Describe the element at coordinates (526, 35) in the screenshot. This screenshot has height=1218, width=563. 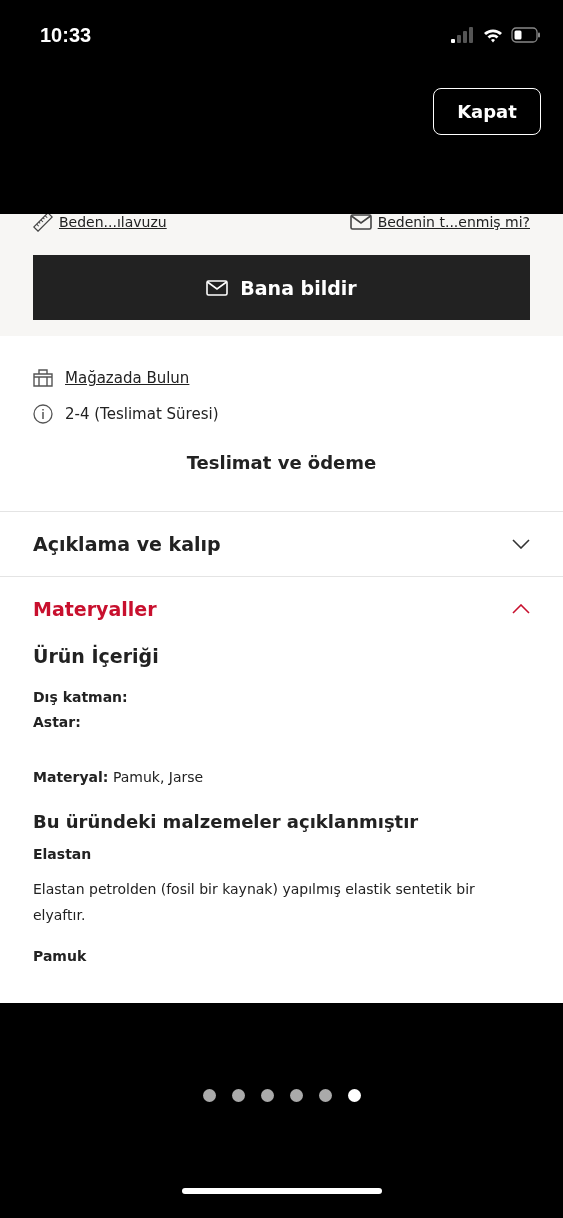
I see `battery-icon` at that location.